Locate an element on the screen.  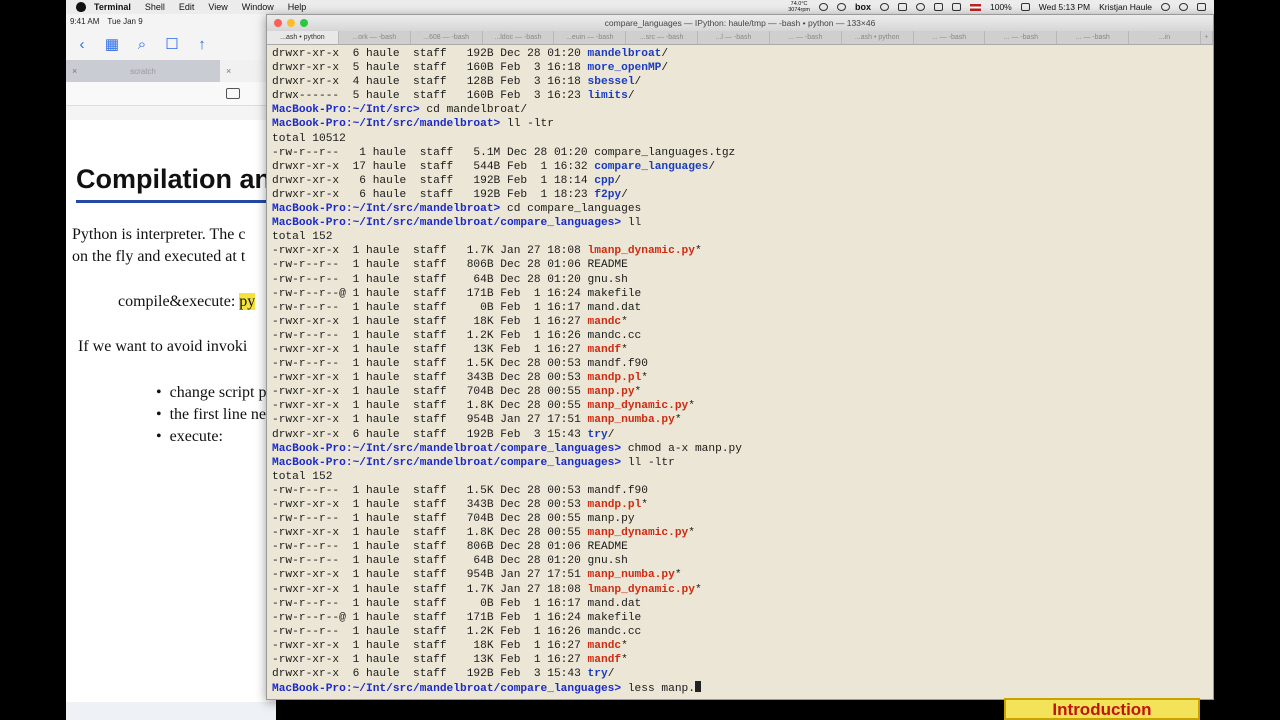
menu-view: View is located at coordinates (217, 7).